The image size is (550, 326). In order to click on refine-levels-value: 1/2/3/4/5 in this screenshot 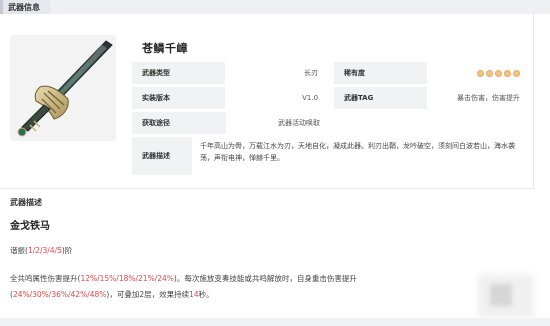, I will do `click(44, 250)`.